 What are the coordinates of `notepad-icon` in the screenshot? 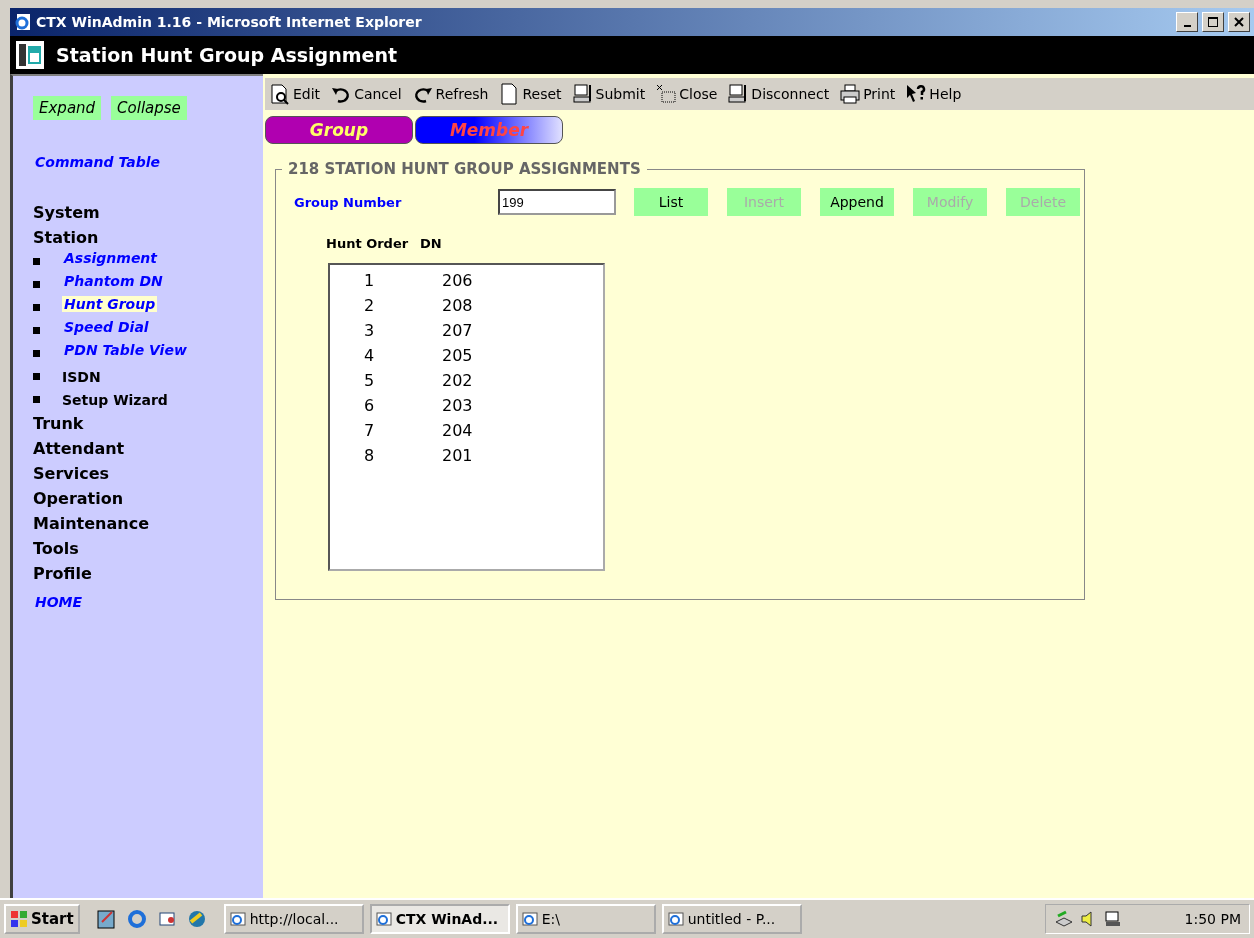 It's located at (106, 919).